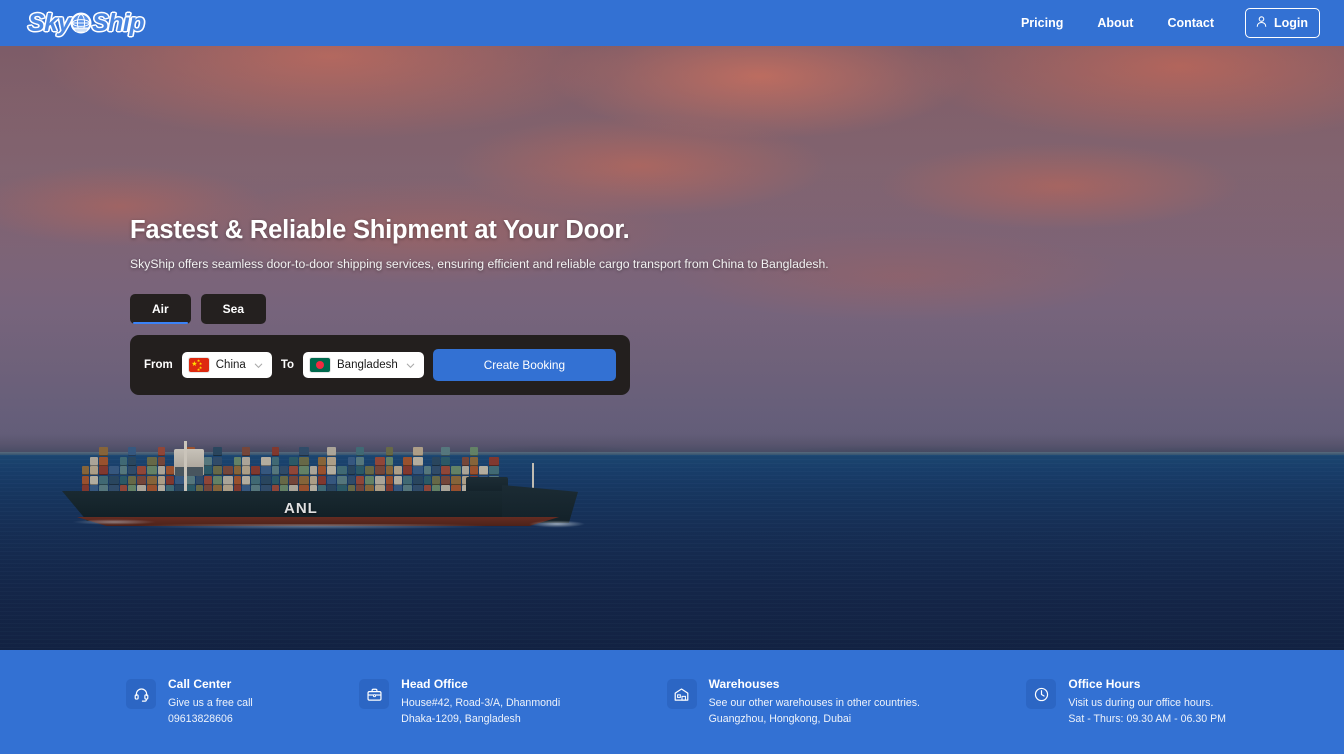 The width and height of the screenshot is (1344, 754). Describe the element at coordinates (461, 719) in the screenshot. I see `footer-line-2: Dhaka-1209, Bangladesh` at that location.